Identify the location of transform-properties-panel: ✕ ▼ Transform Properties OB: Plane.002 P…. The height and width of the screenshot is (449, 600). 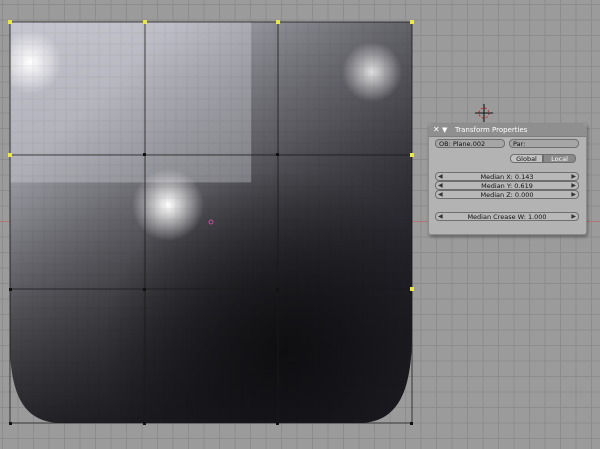
(507, 179).